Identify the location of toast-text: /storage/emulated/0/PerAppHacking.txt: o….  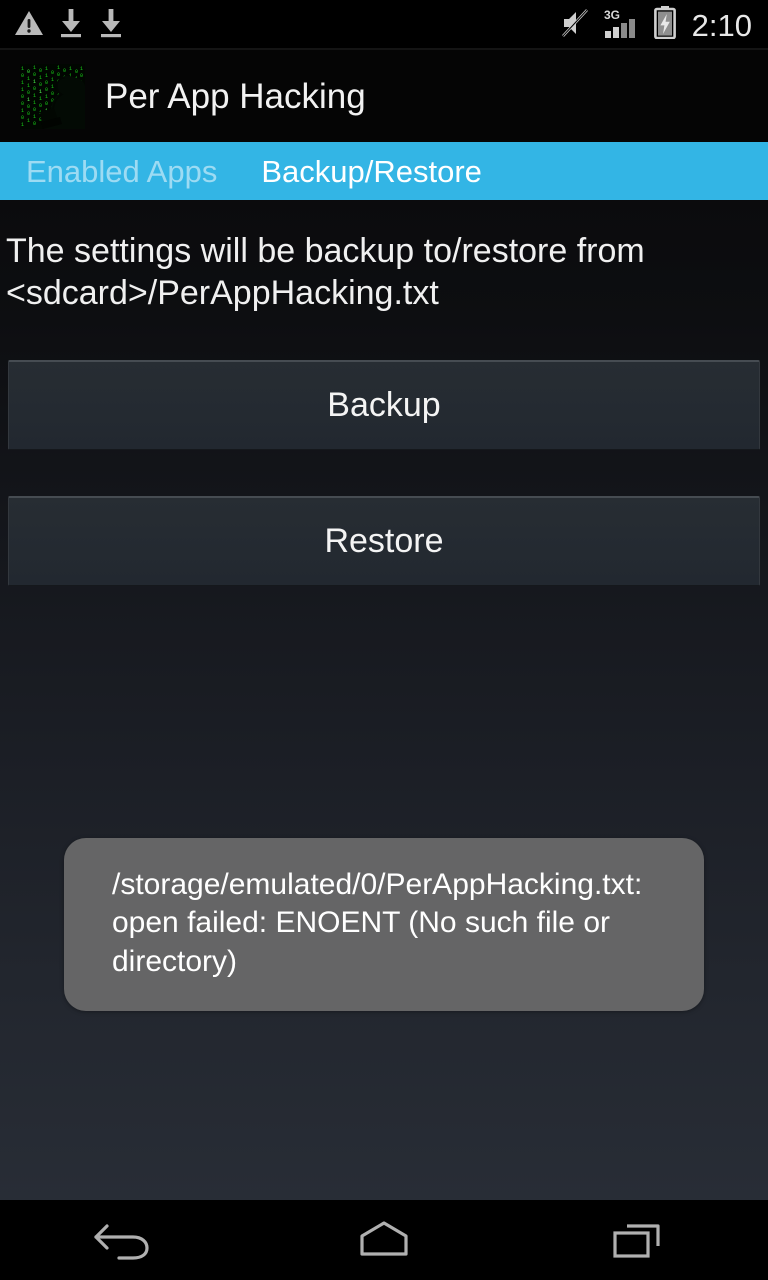
(377, 923).